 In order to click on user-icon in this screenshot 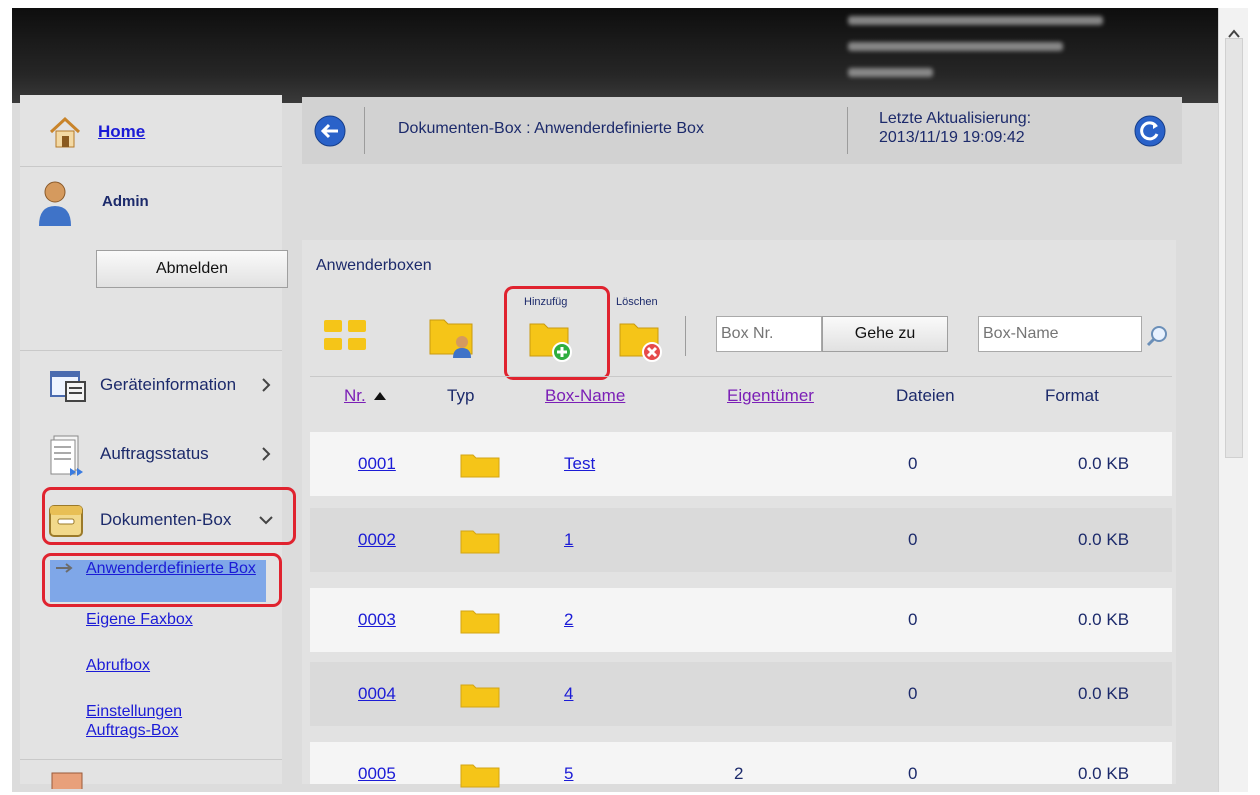, I will do `click(55, 203)`.